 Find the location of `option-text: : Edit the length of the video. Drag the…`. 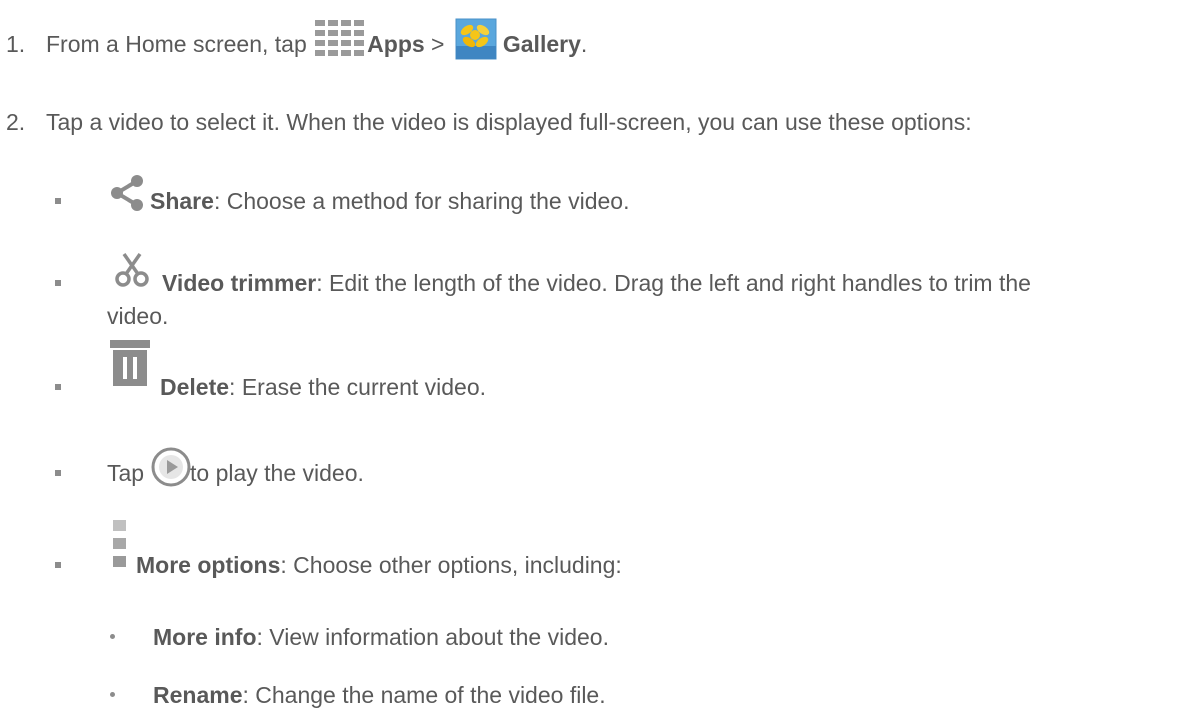

option-text: : Edit the length of the video. Drag the… is located at coordinates (673, 283).